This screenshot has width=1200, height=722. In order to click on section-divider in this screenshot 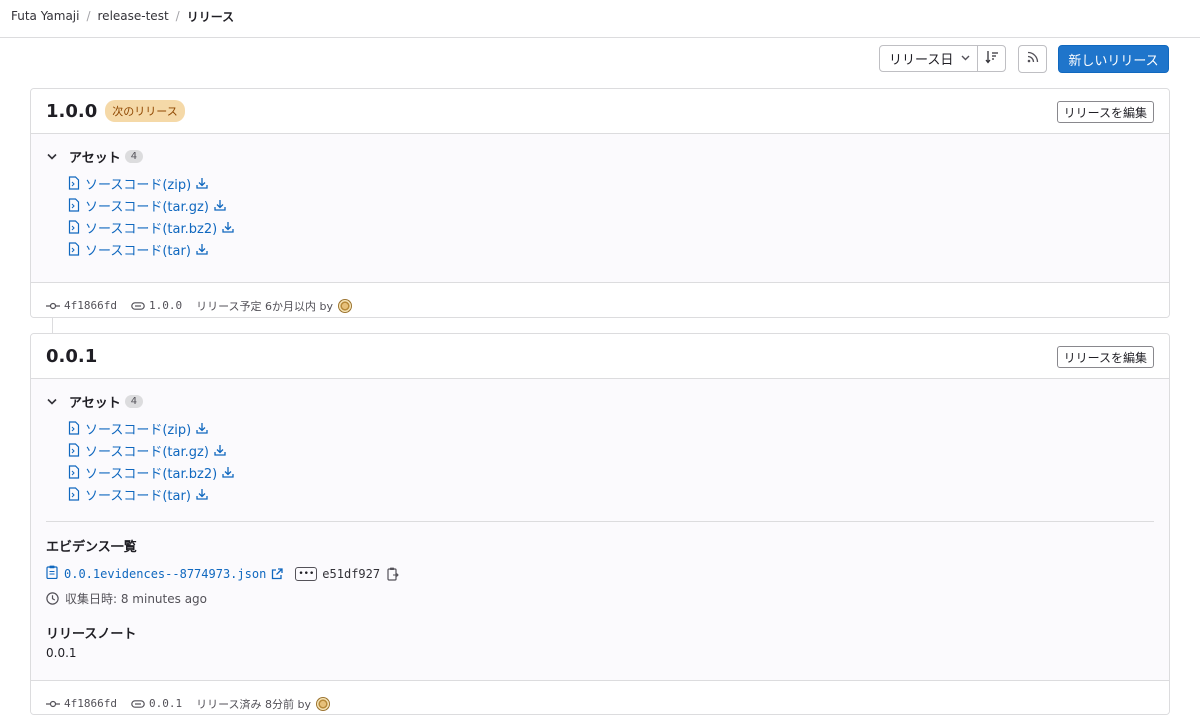, I will do `click(600, 521)`.